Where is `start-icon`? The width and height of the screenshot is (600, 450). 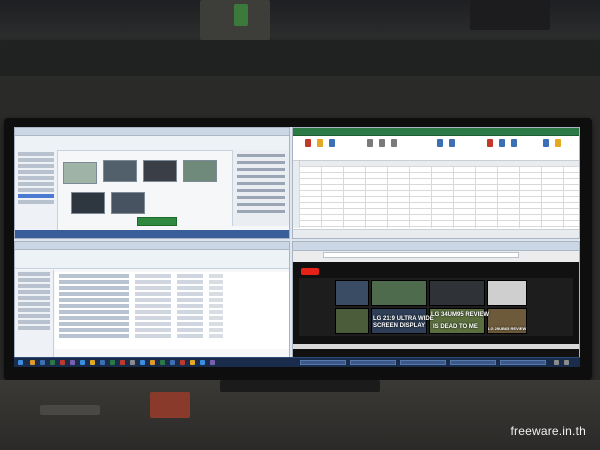
start-icon is located at coordinates (20, 362).